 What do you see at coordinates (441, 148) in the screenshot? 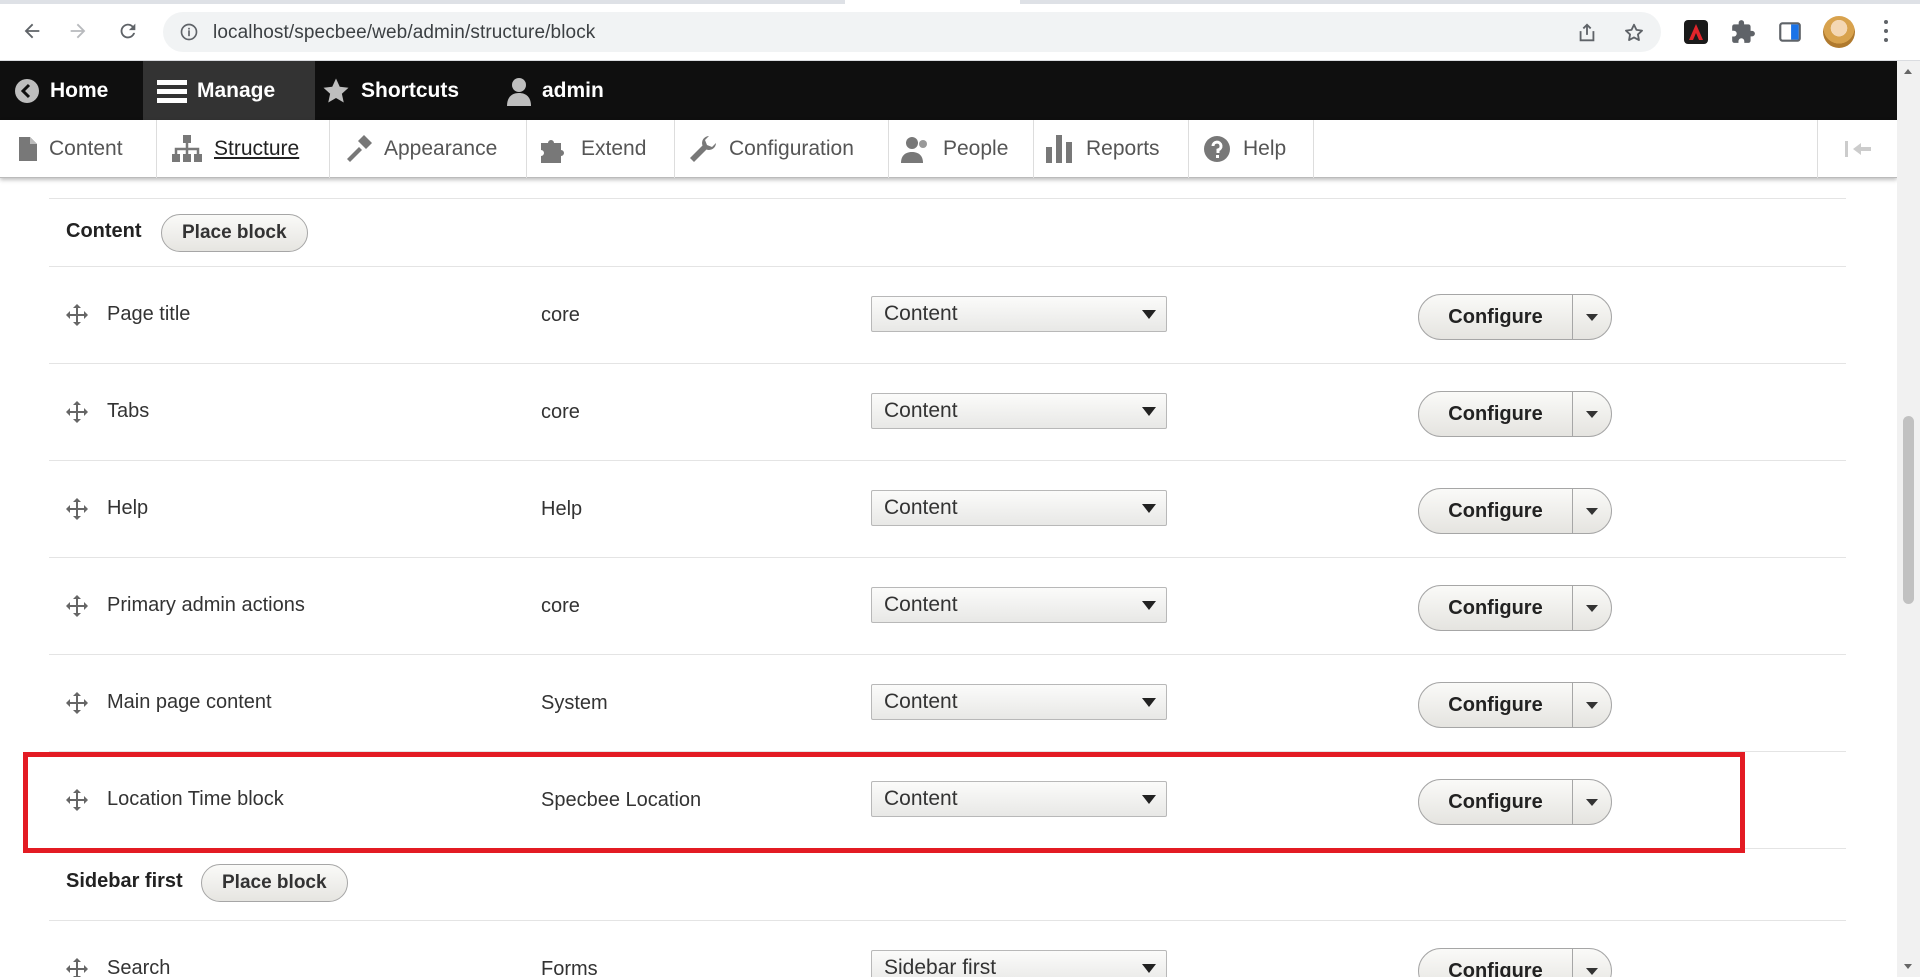
I see `tray-item-label: Appearance` at bounding box center [441, 148].